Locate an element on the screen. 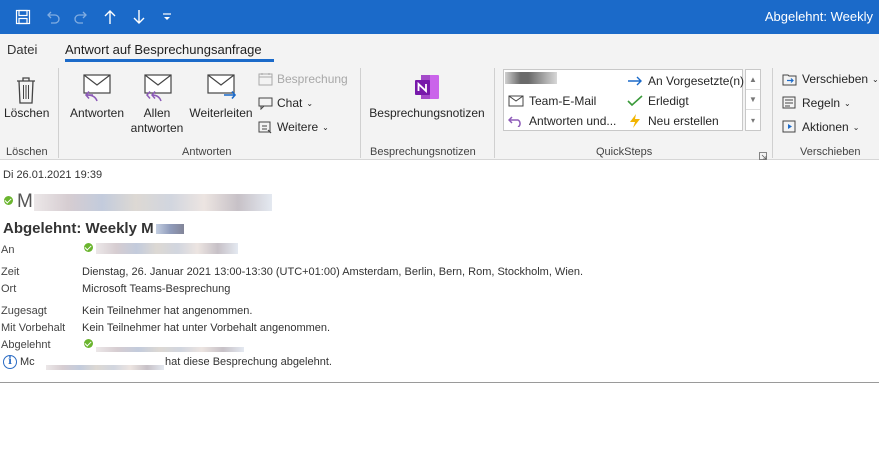 This screenshot has width=879, height=466. checkmark-icon is located at coordinates (635, 101).